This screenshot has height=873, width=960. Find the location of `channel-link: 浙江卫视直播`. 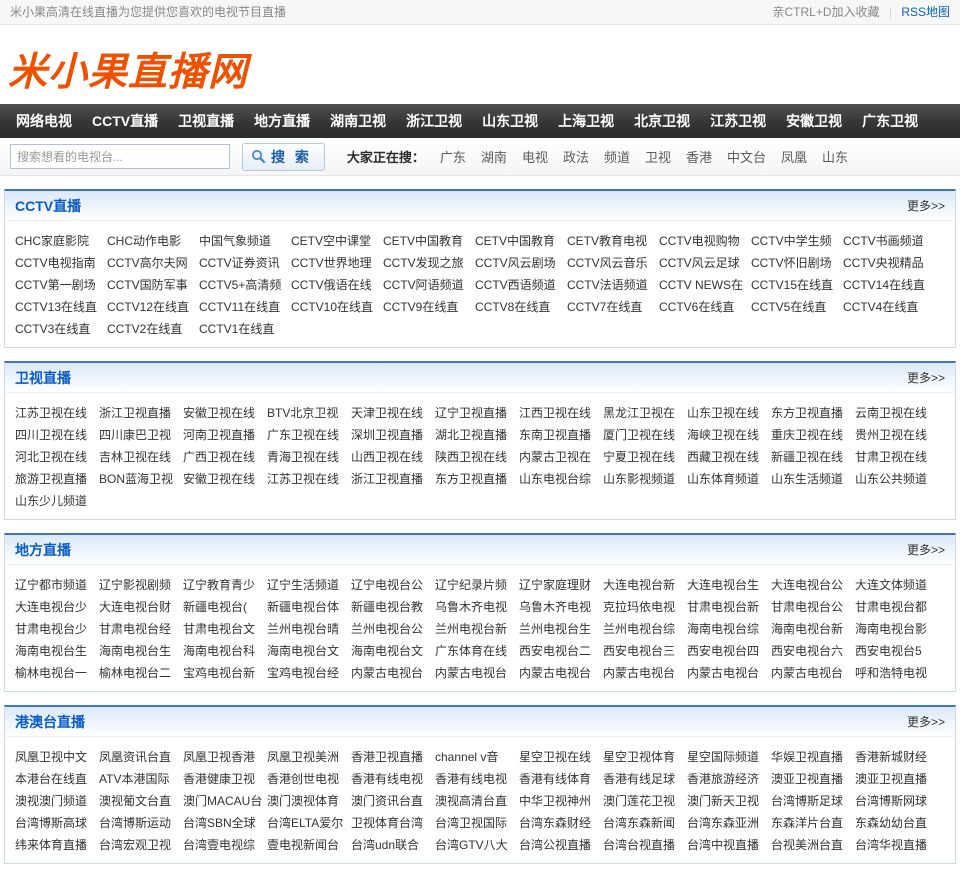

channel-link: 浙江卫视直播 is located at coordinates (135, 413).